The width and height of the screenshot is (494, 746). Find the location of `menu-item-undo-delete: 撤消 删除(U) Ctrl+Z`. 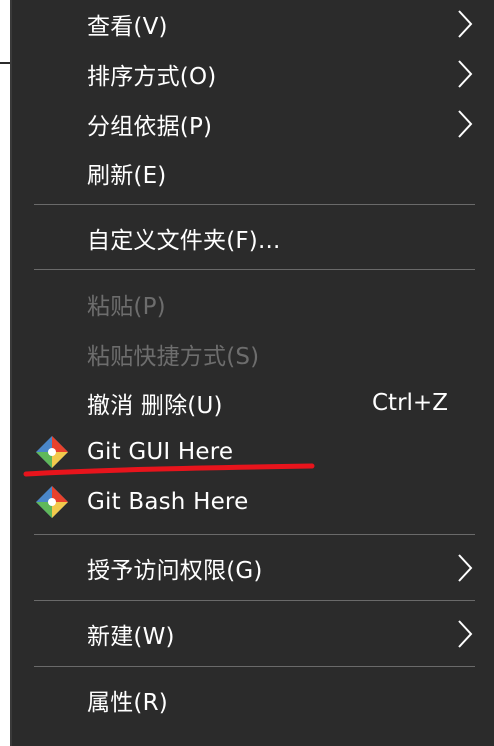

menu-item-undo-delete: 撤消 删除(U) Ctrl+Z is located at coordinates (253, 403).